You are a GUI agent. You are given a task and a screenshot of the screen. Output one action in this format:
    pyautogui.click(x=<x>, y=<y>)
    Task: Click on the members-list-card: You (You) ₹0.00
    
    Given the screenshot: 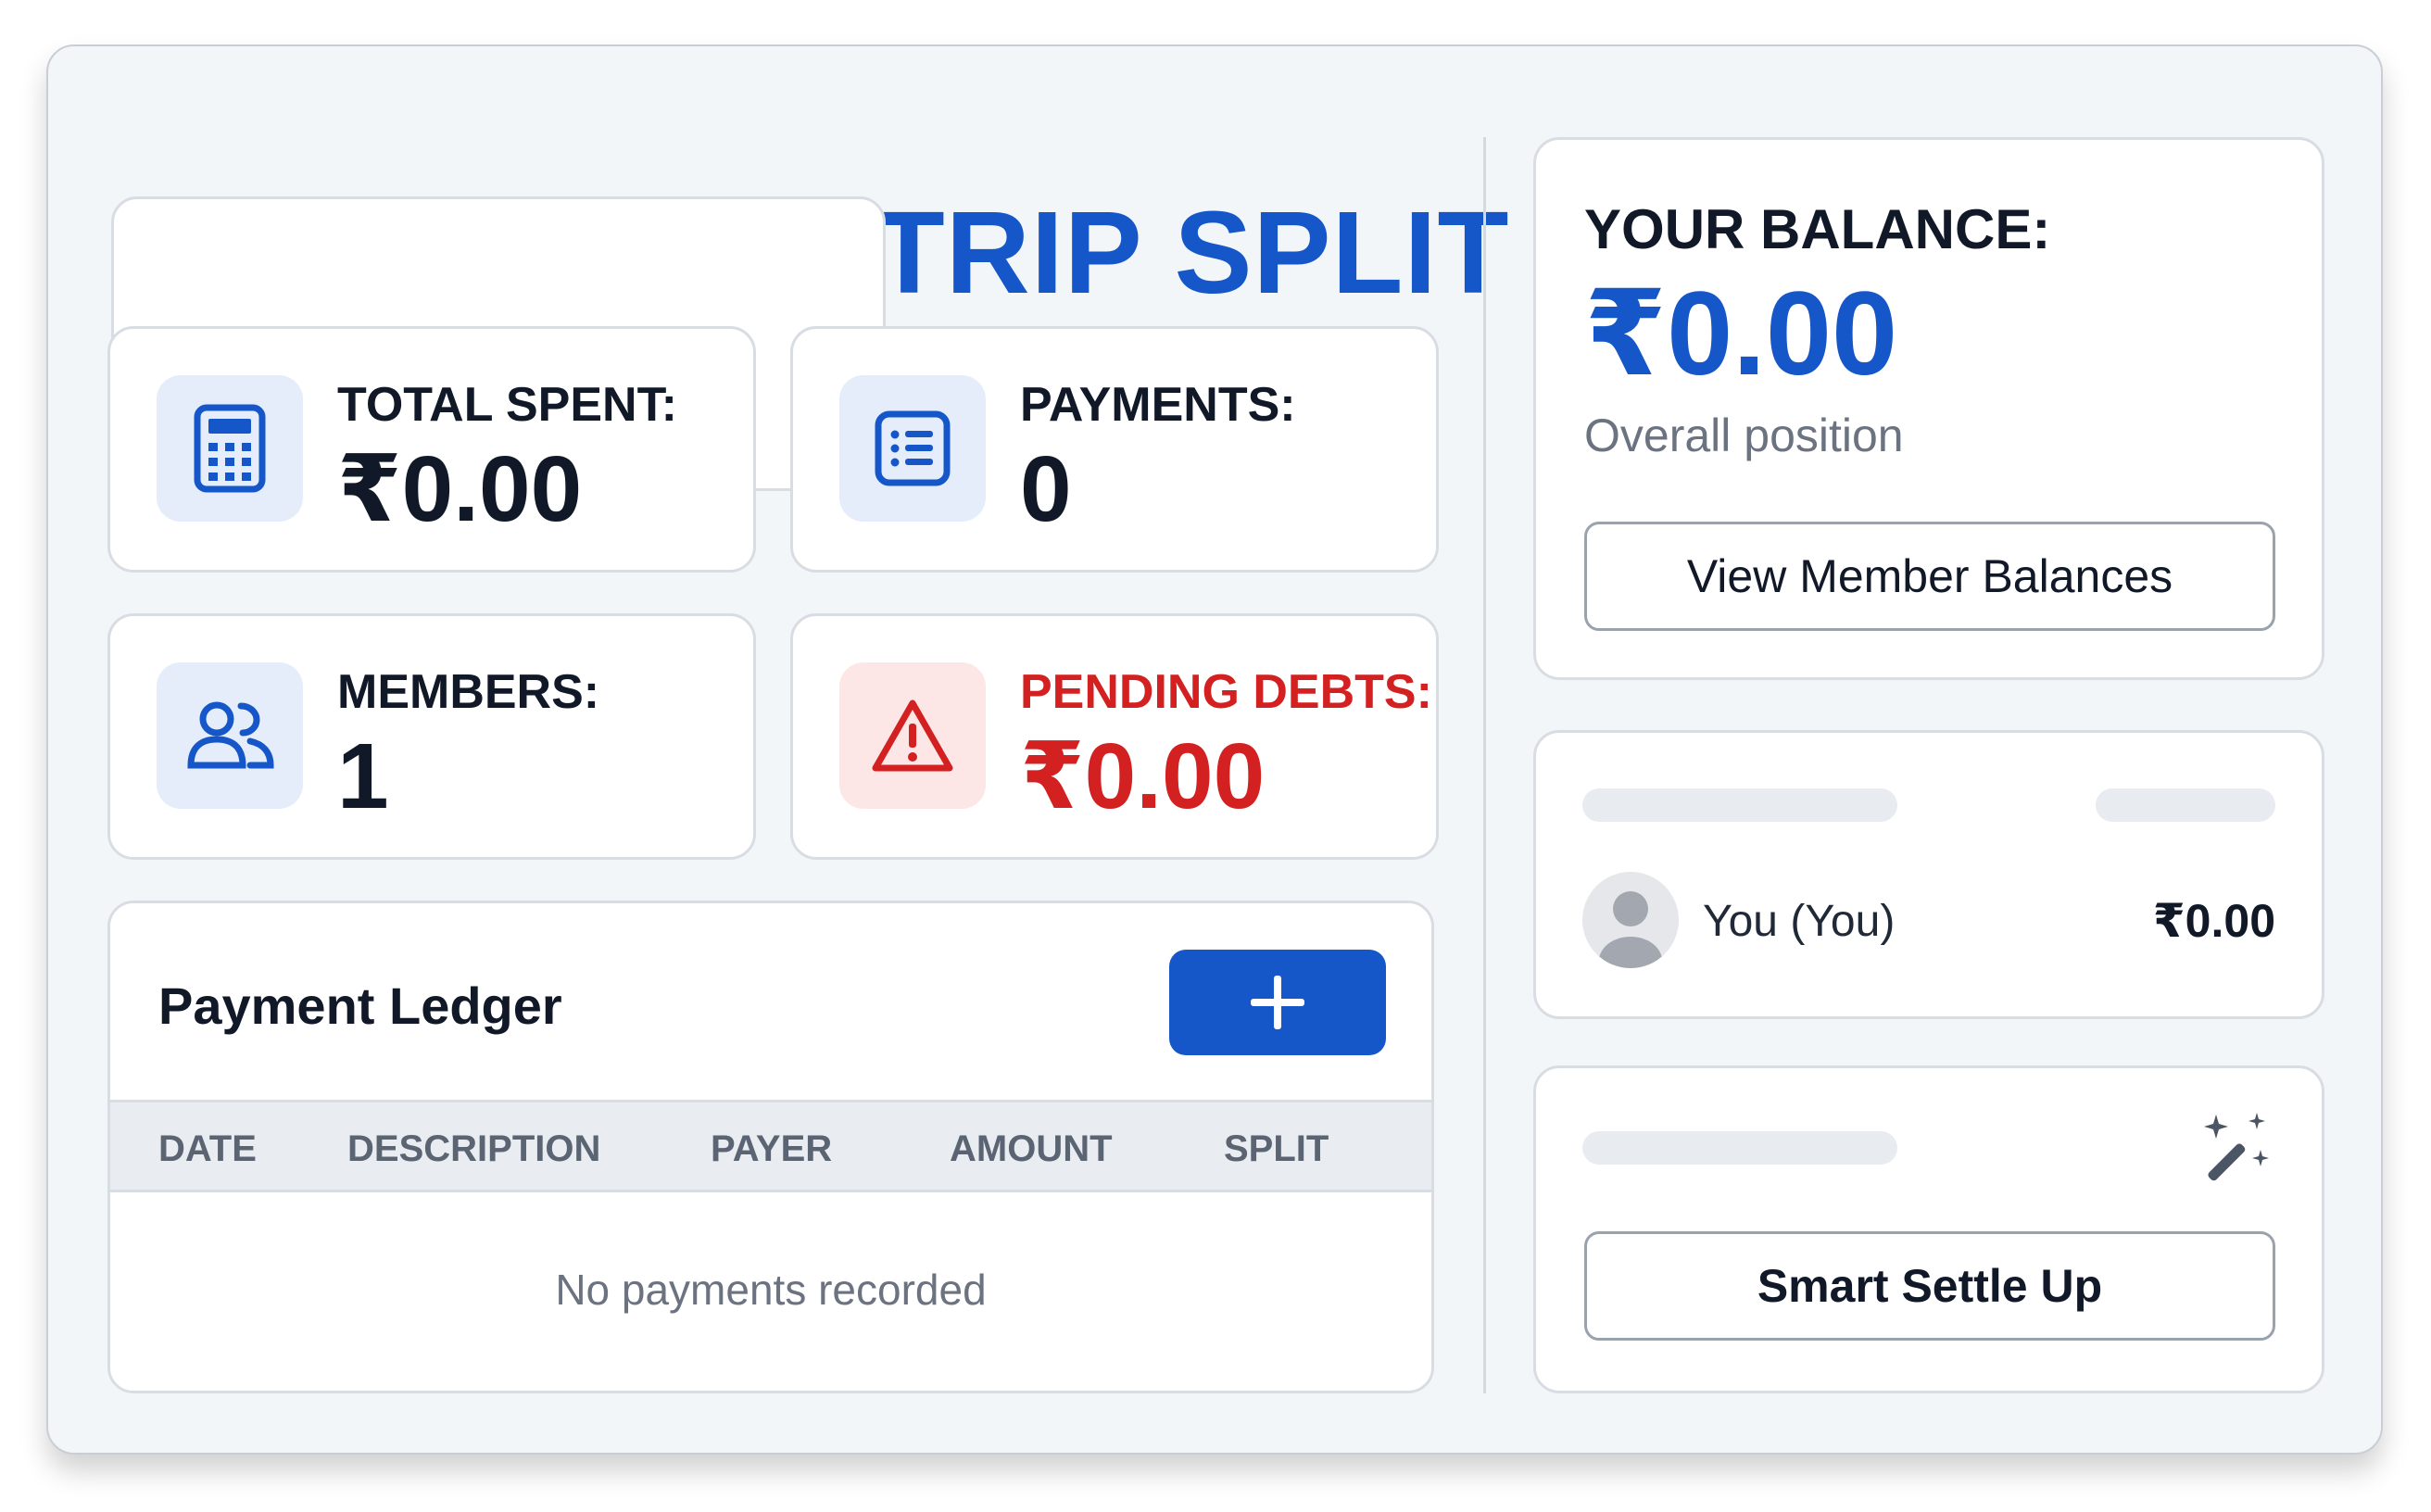 What is the action you would take?
    pyautogui.click(x=1928, y=874)
    